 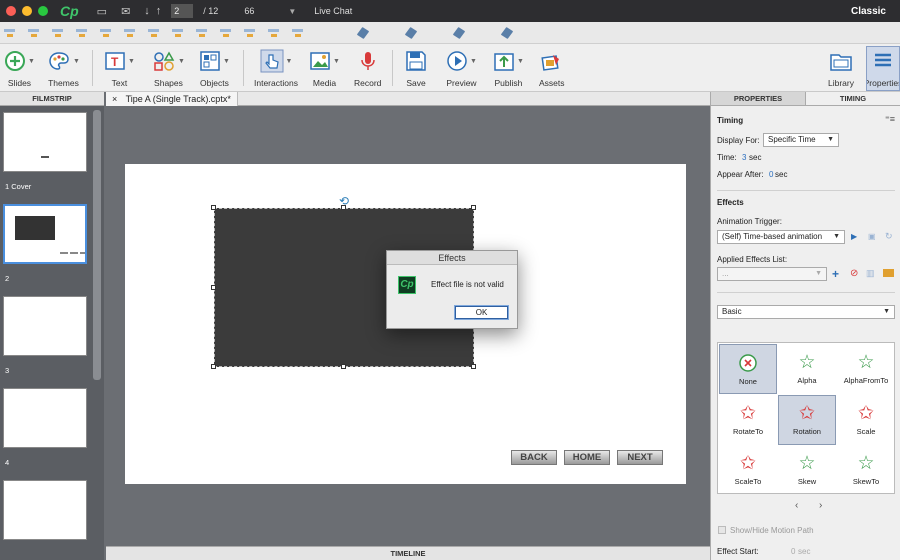 What do you see at coordinates (225, 32) in the screenshot?
I see `same-height-icon` at bounding box center [225, 32].